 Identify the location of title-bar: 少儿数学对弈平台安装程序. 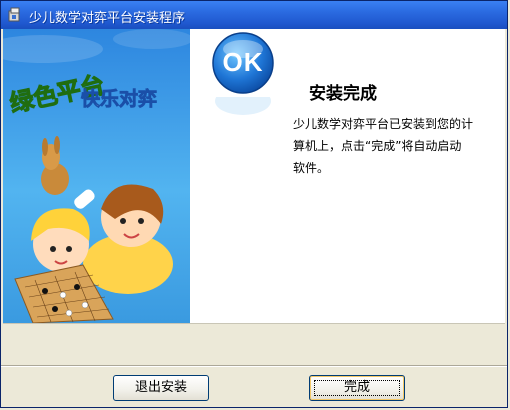
(254, 15).